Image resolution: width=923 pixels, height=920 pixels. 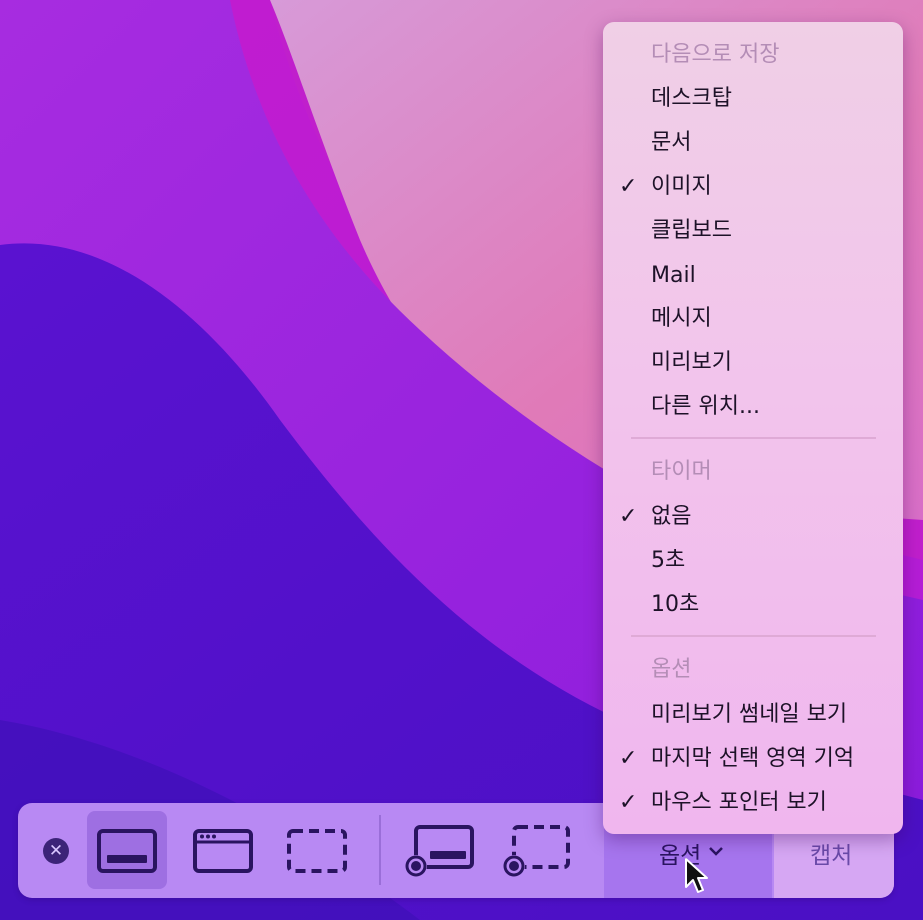 What do you see at coordinates (380, 850) in the screenshot?
I see `toolbar-divider` at bounding box center [380, 850].